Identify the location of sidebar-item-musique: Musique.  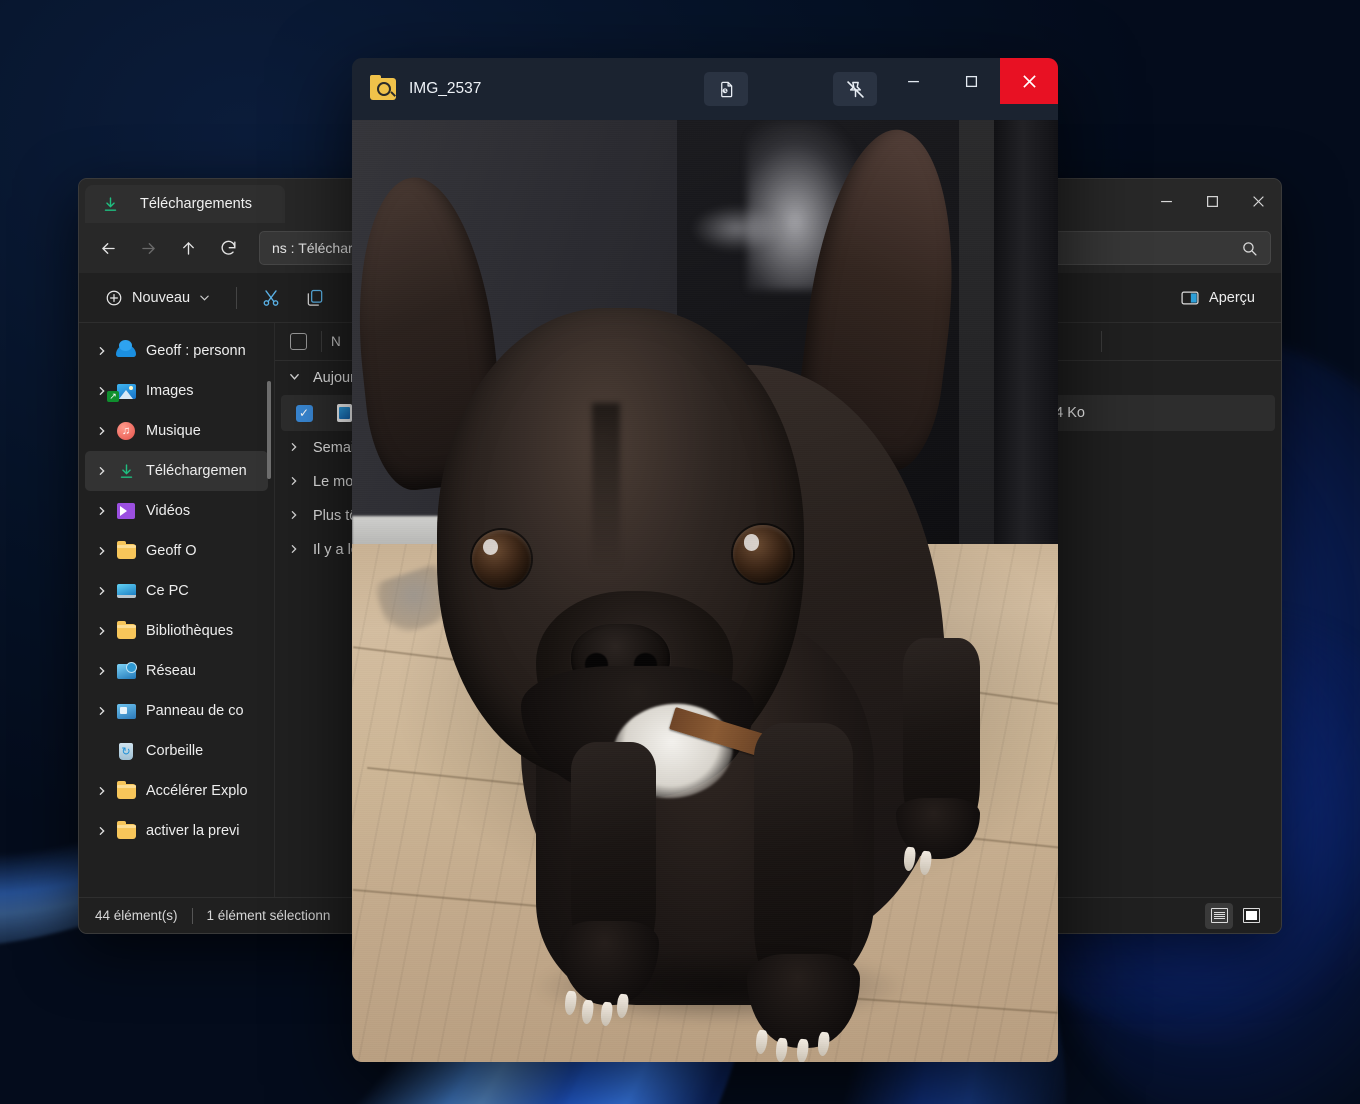
(176, 431).